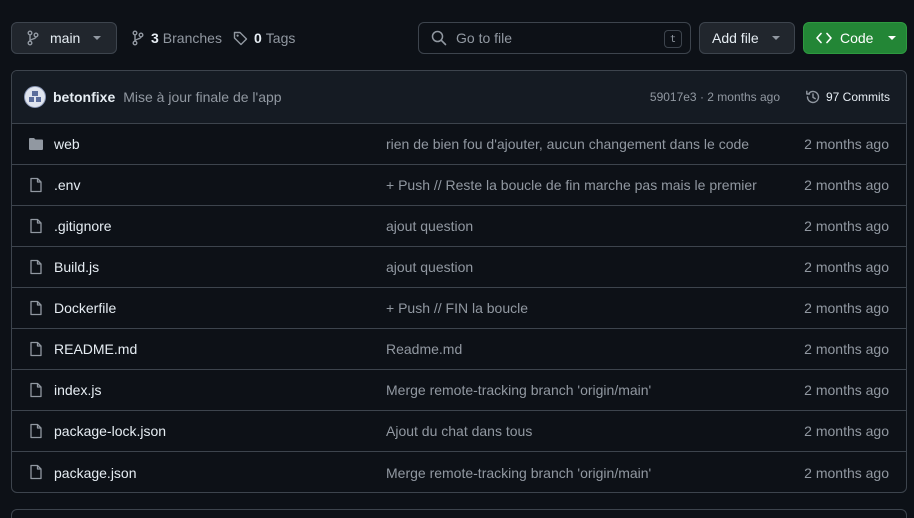  I want to click on file-name-link: index.js, so click(77, 390).